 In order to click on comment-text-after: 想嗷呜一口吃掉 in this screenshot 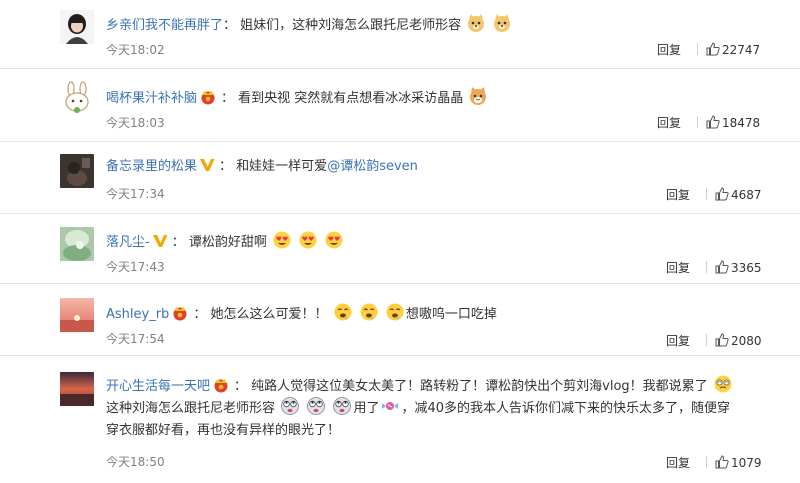, I will do `click(451, 314)`.